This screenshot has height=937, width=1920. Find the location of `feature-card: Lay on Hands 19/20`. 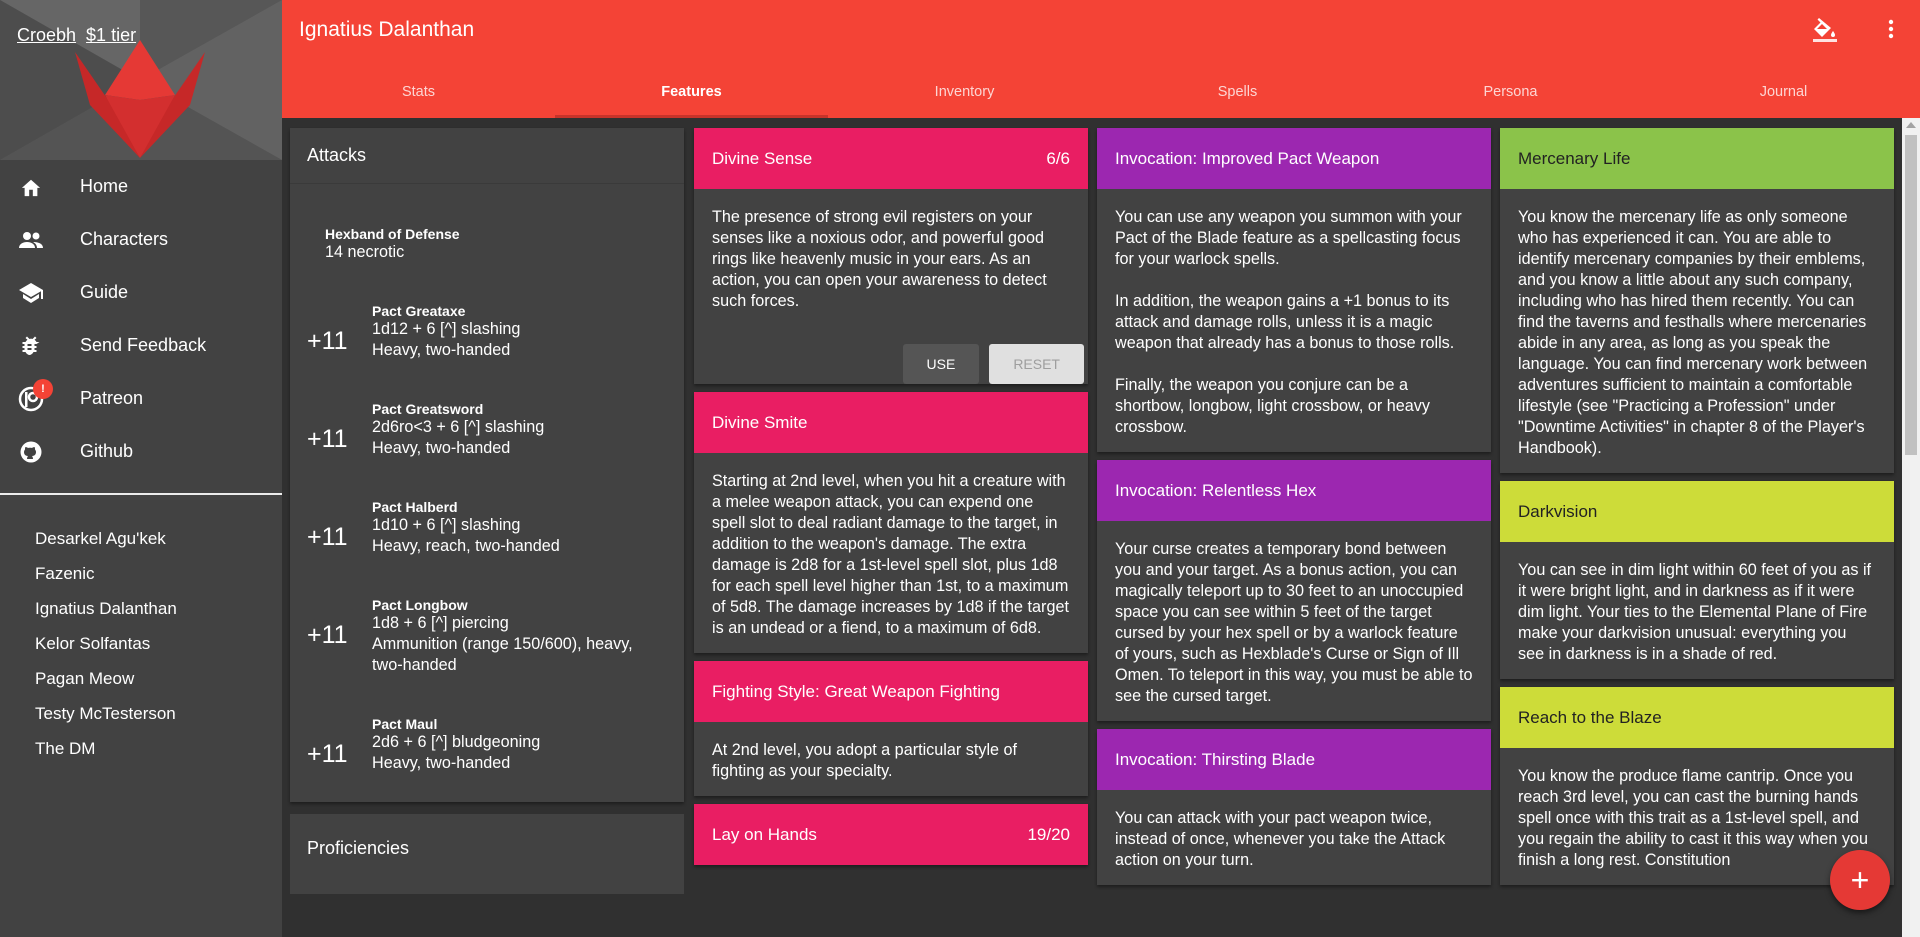

feature-card: Lay on Hands 19/20 is located at coordinates (891, 834).